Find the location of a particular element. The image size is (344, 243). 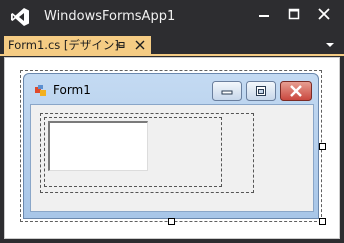

form-icon is located at coordinates (40, 90).